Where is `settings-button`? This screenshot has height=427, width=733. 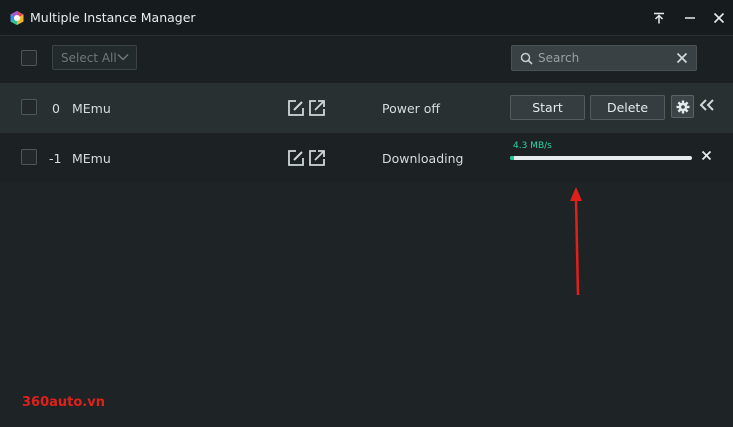 settings-button is located at coordinates (682, 106).